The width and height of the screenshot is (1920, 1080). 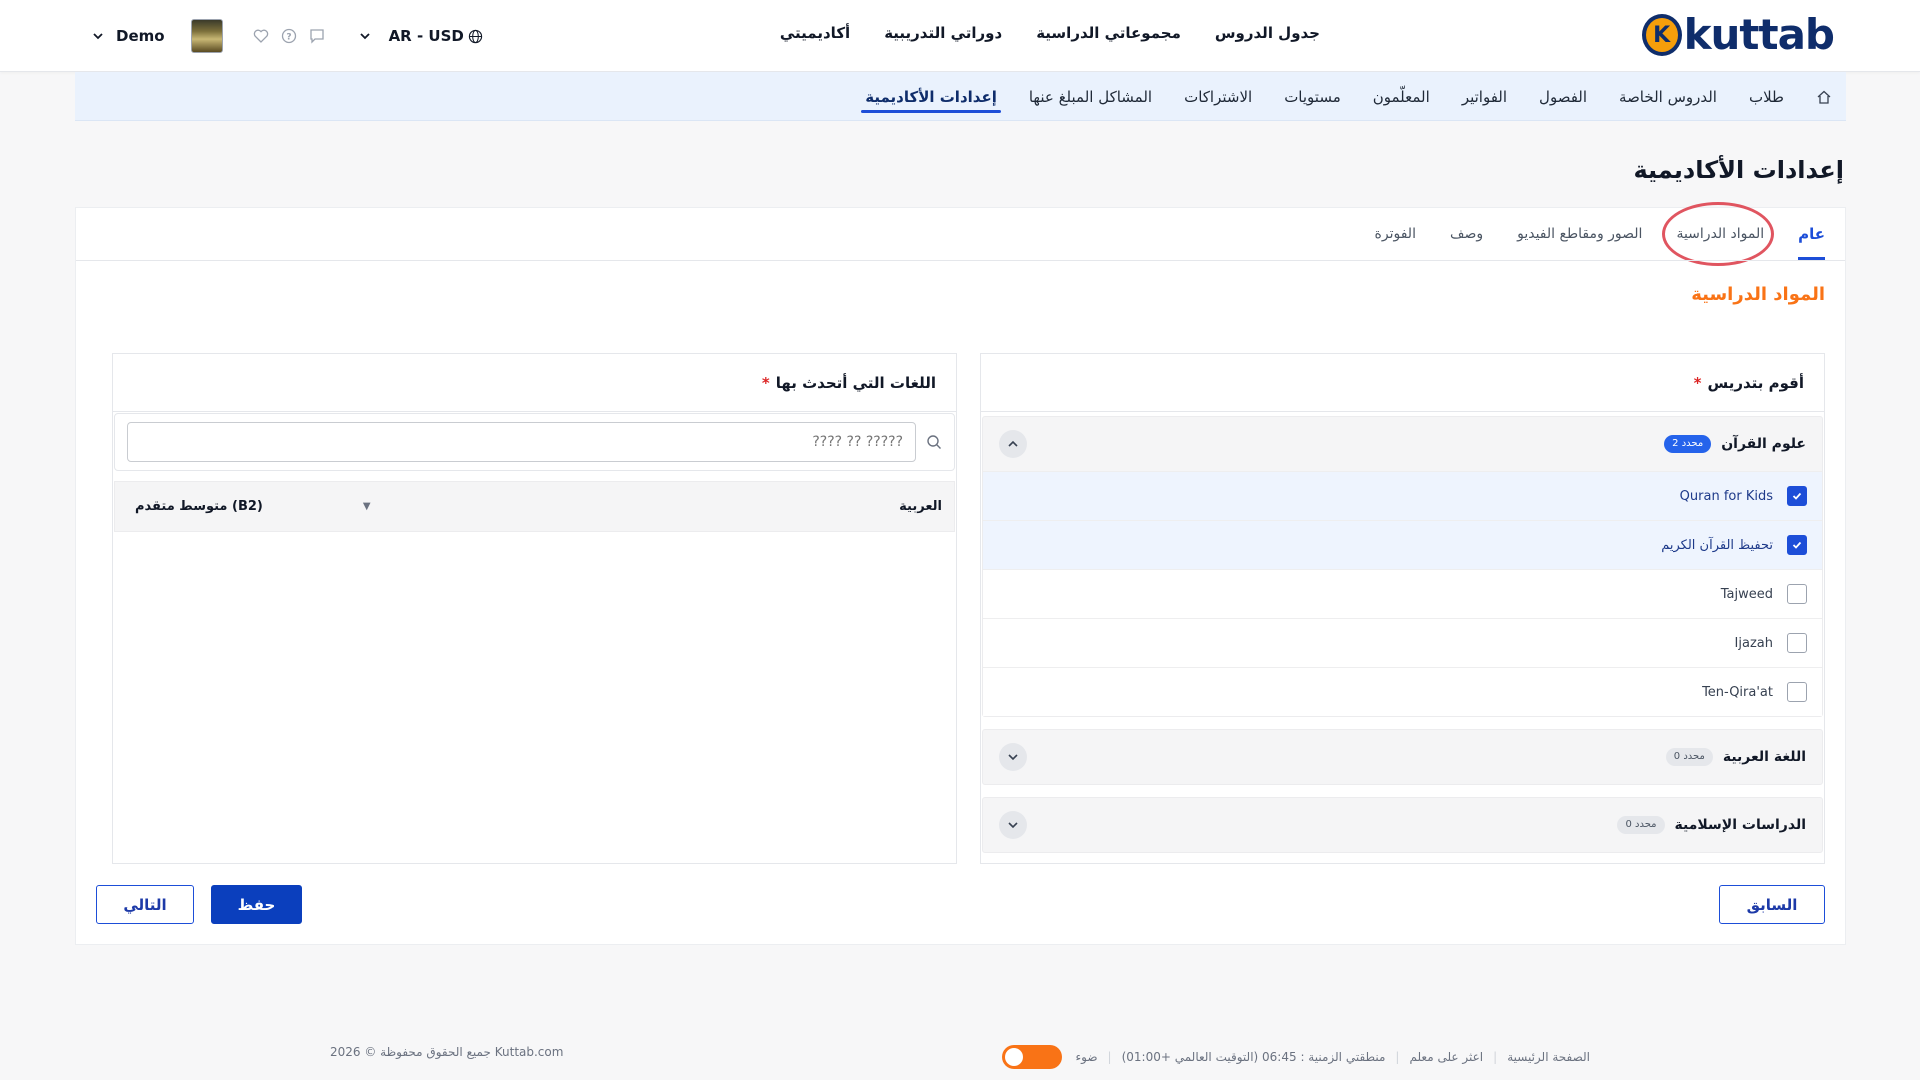 I want to click on tab-general: عام, so click(x=1811, y=234).